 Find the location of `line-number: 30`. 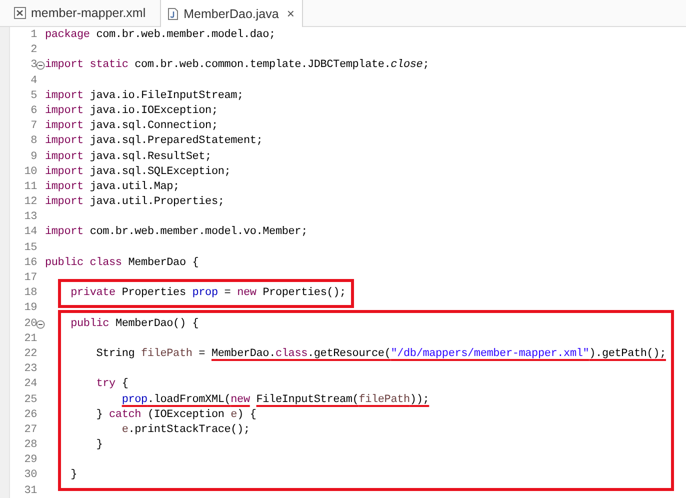

line-number: 30 is located at coordinates (30, 476).